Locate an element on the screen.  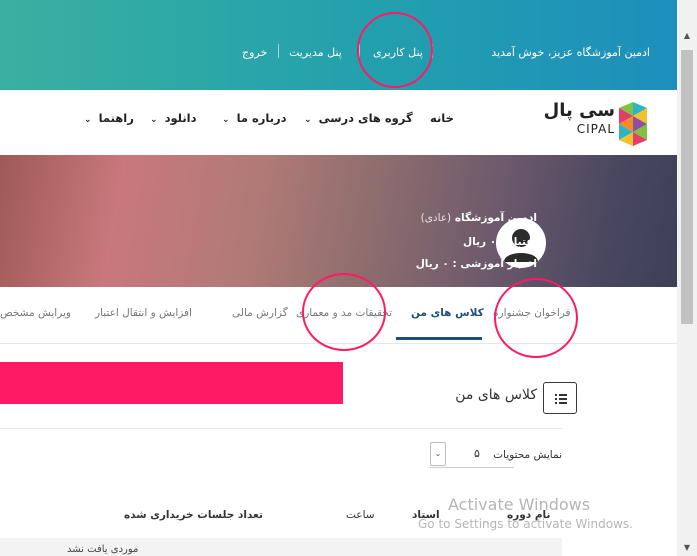
highlight-bar is located at coordinates (171, 383).